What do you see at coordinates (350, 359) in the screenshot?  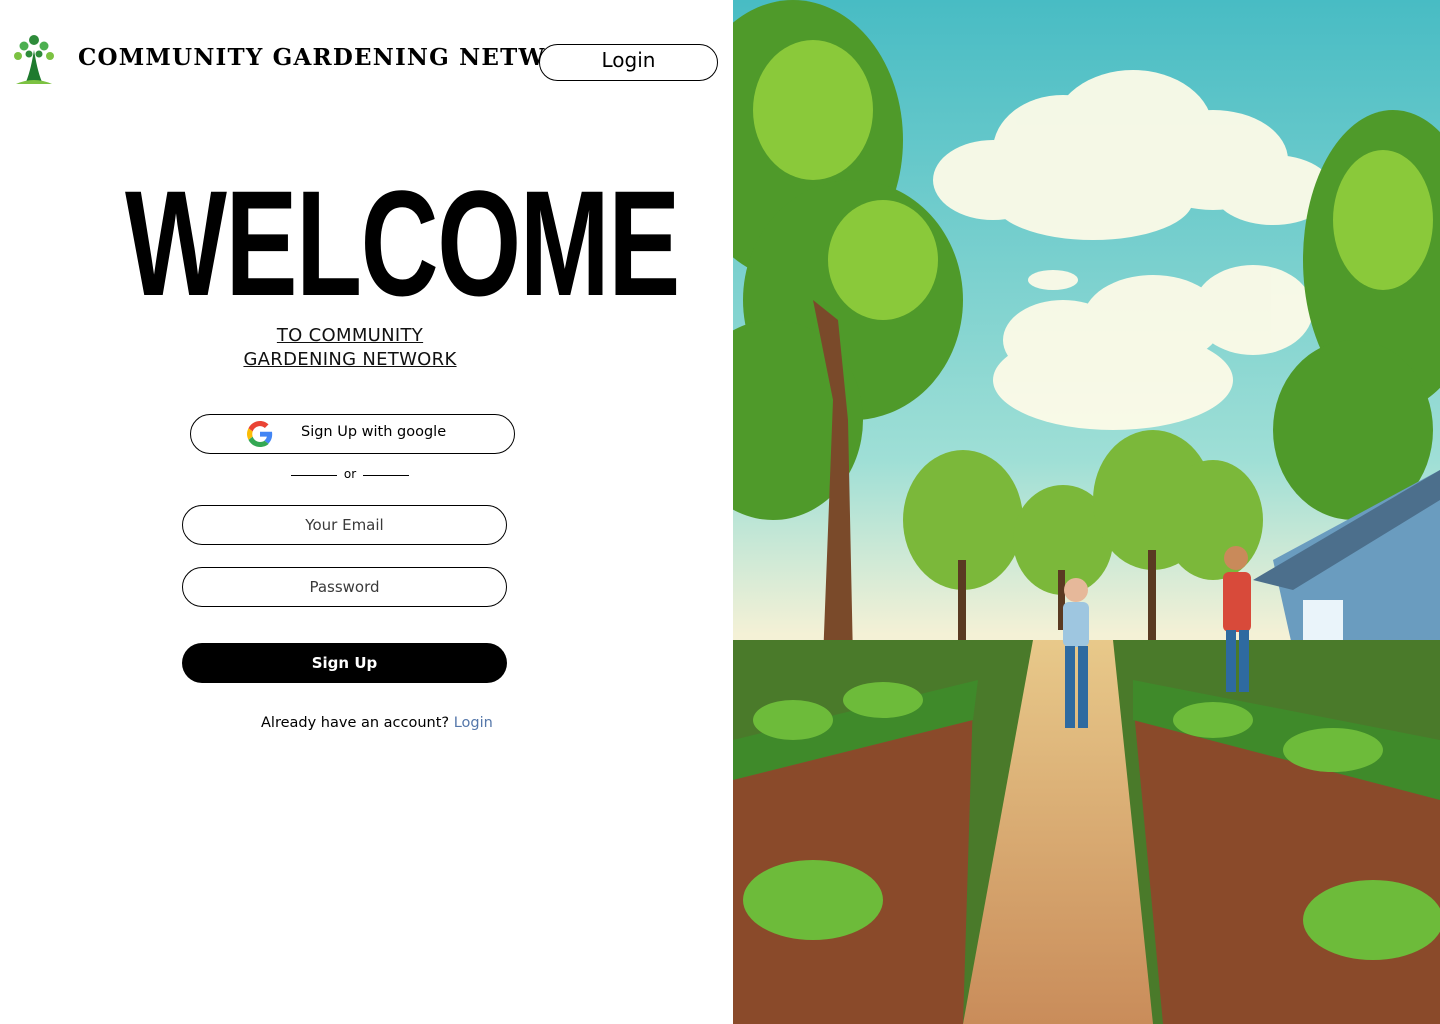 I see `subtitle-line-2: GARDENING NETWORK` at bounding box center [350, 359].